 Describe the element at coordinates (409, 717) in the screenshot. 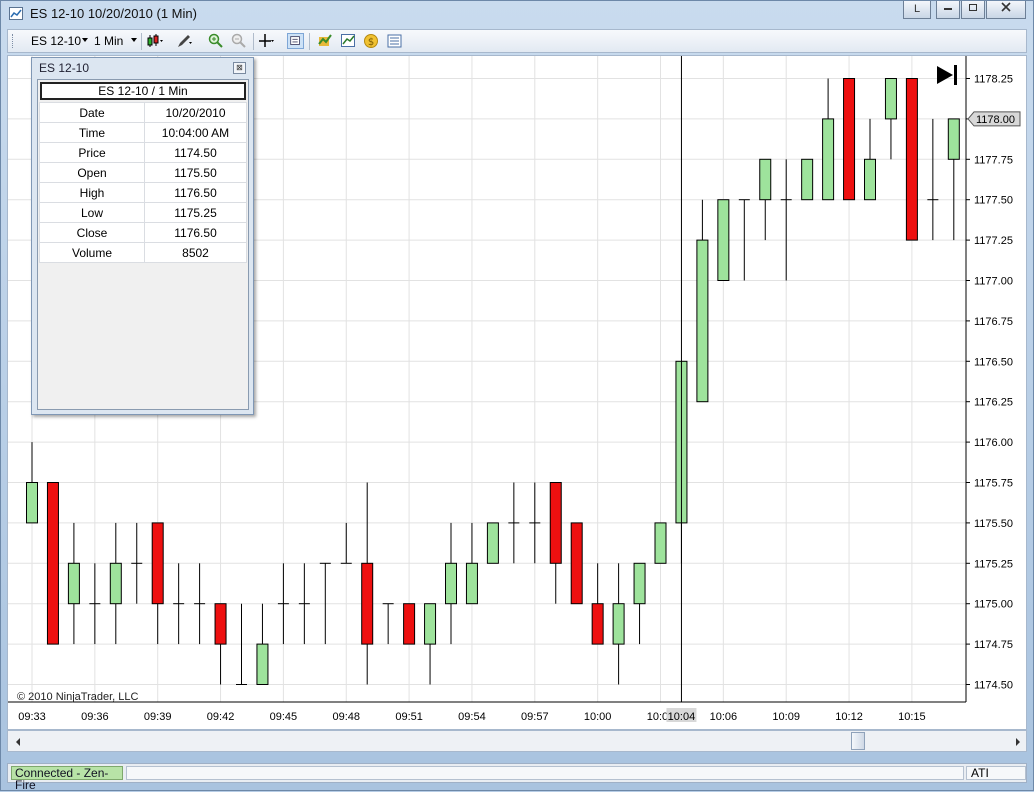

I see `x-tick-label: 09:51` at that location.